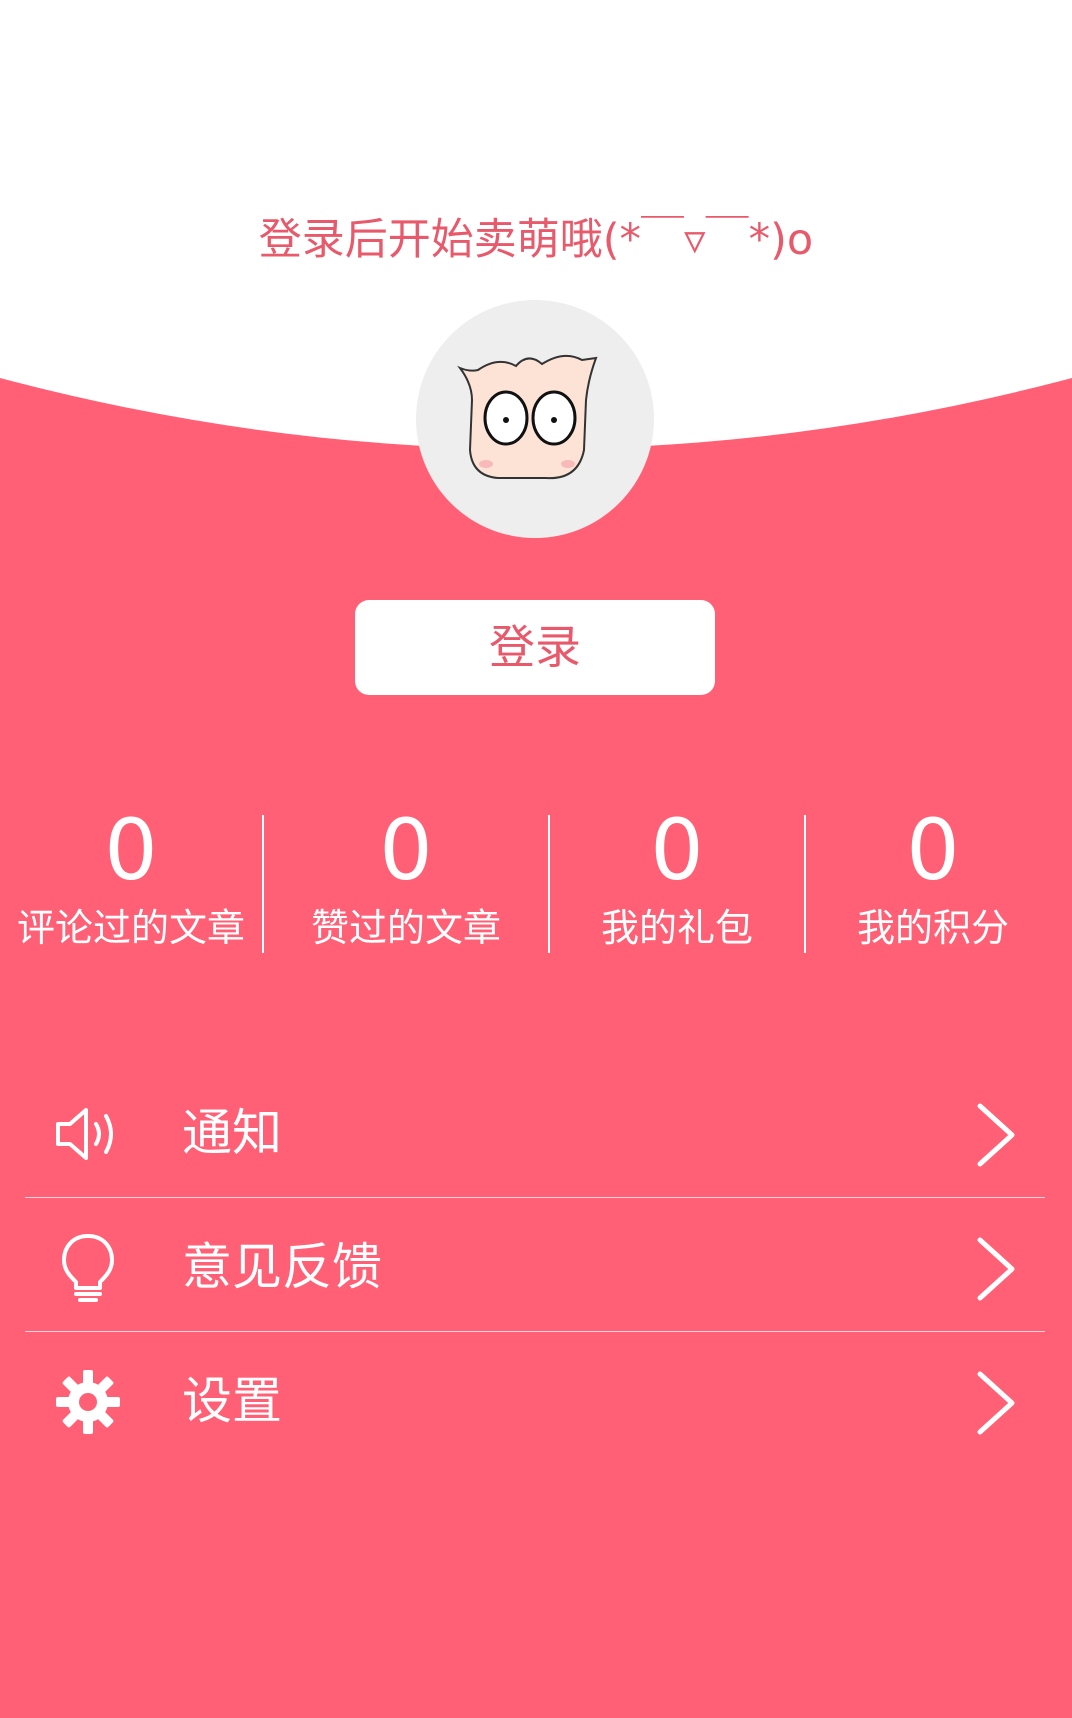  What do you see at coordinates (130, 928) in the screenshot?
I see `stat-label: 评论过的文章` at bounding box center [130, 928].